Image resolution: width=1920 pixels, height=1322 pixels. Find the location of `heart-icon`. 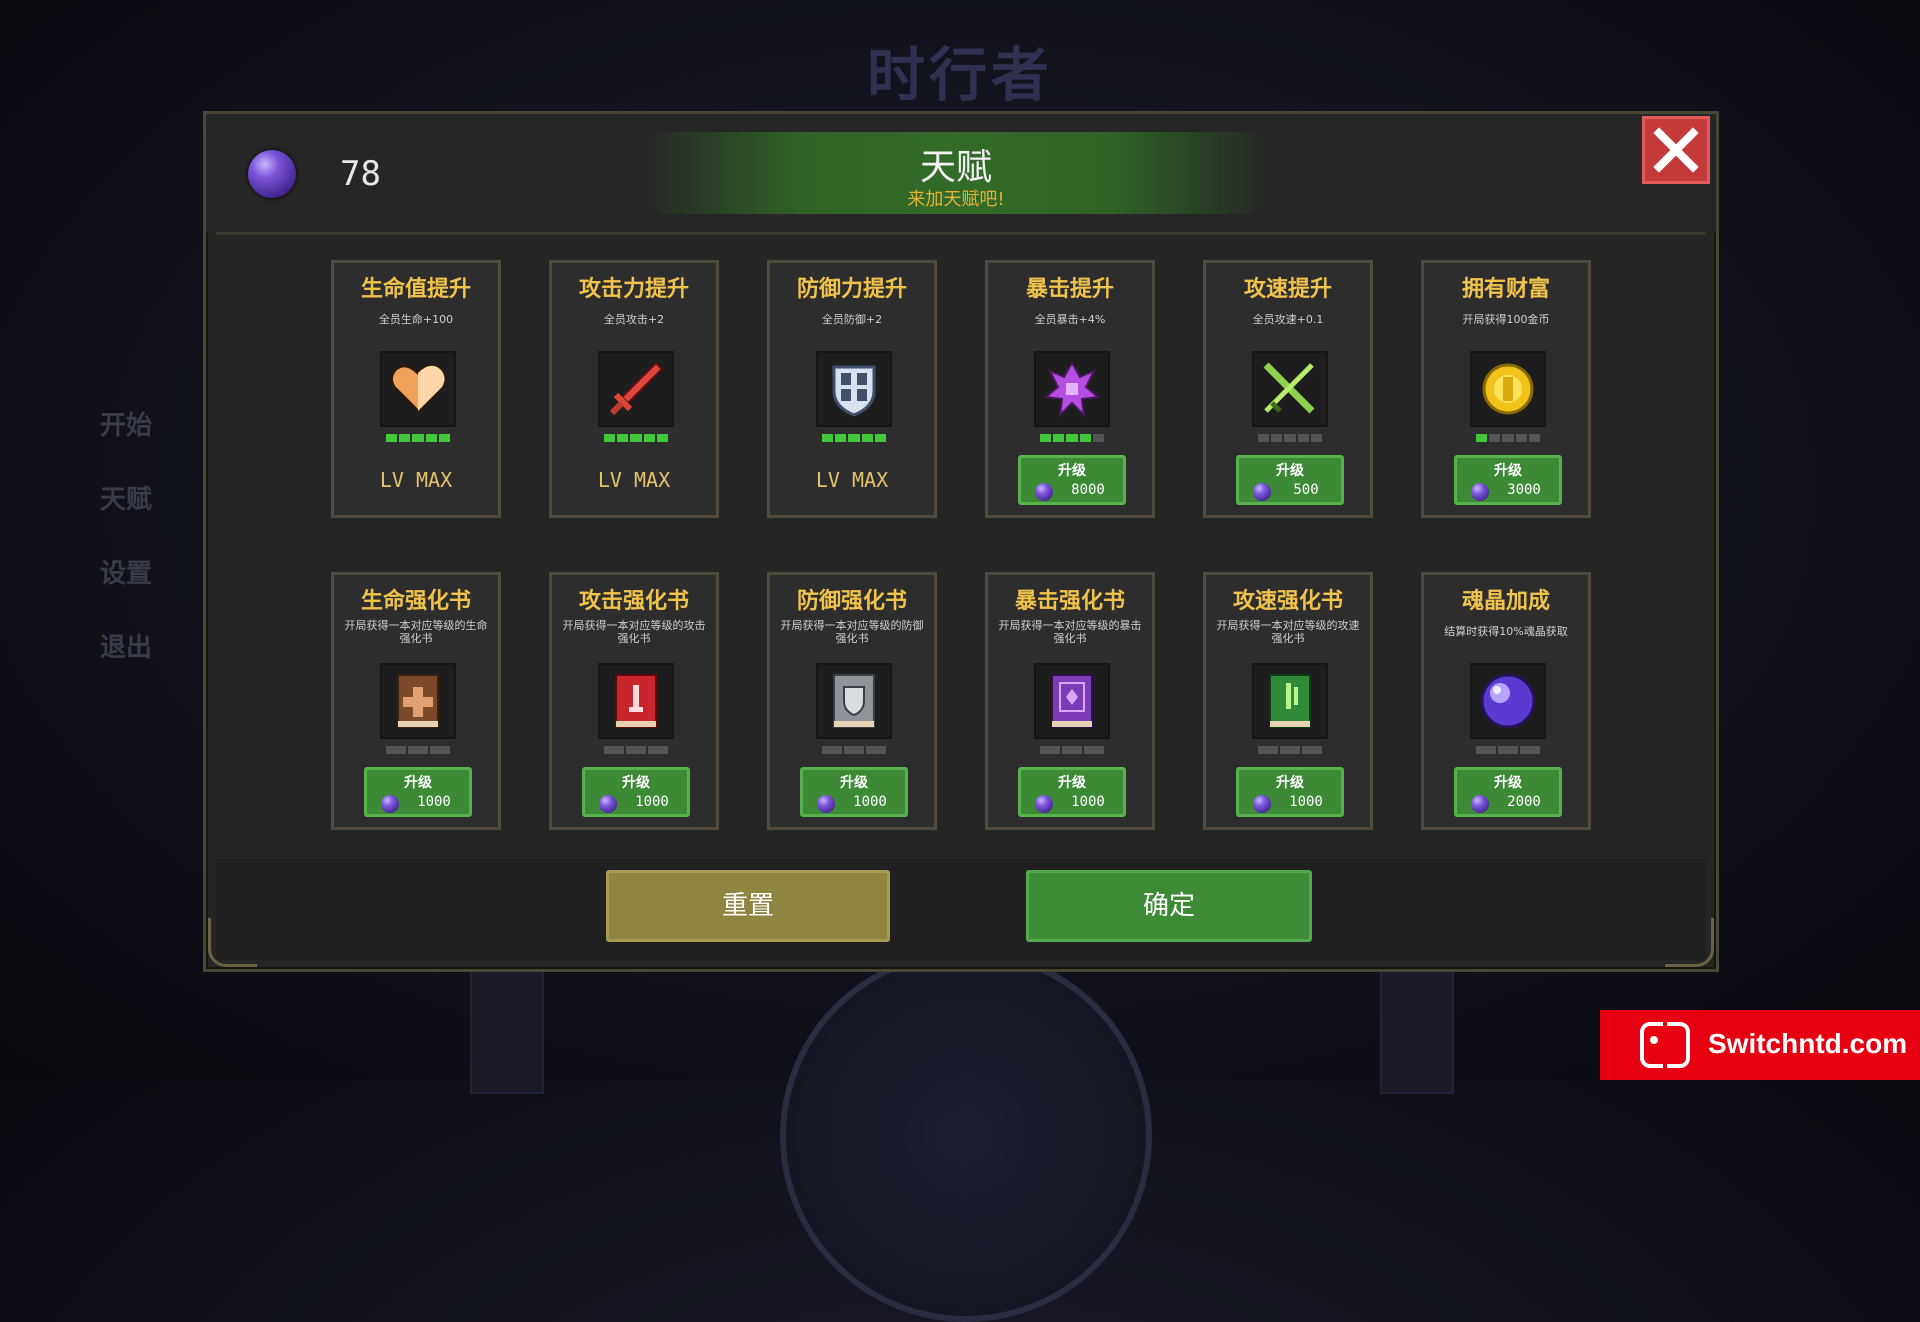

heart-icon is located at coordinates (418, 389).